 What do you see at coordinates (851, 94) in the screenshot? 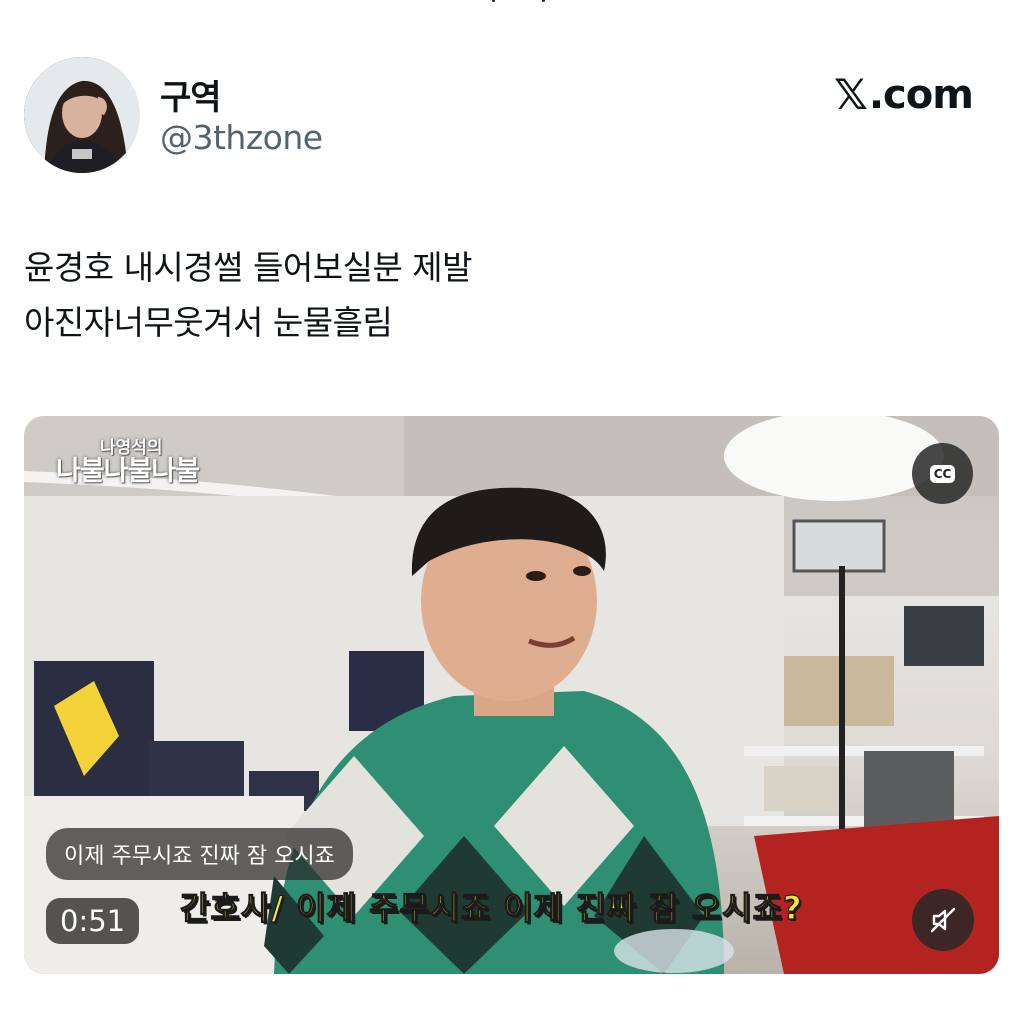
I see `x-logo-icon: 𝕏` at bounding box center [851, 94].